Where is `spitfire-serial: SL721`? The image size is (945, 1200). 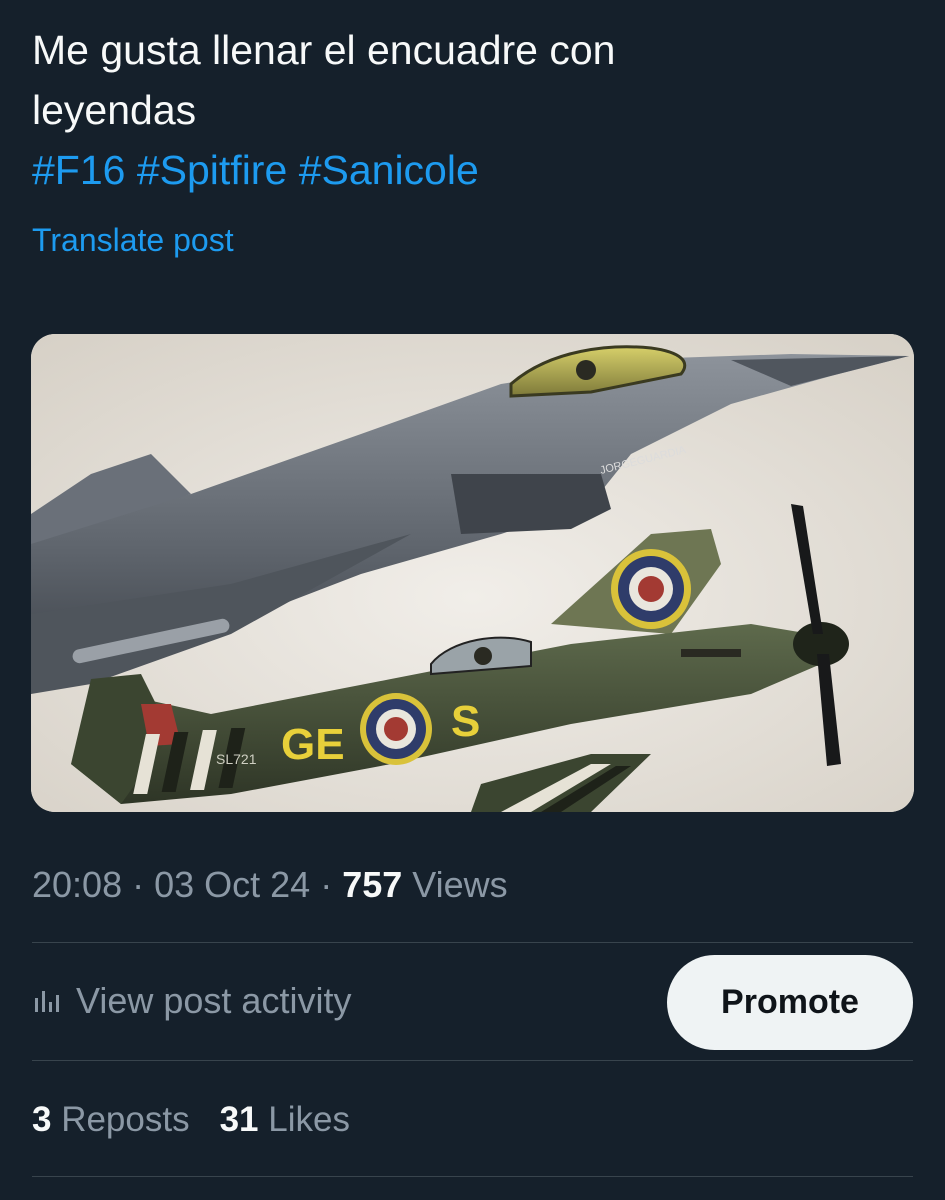 spitfire-serial: SL721 is located at coordinates (236, 759).